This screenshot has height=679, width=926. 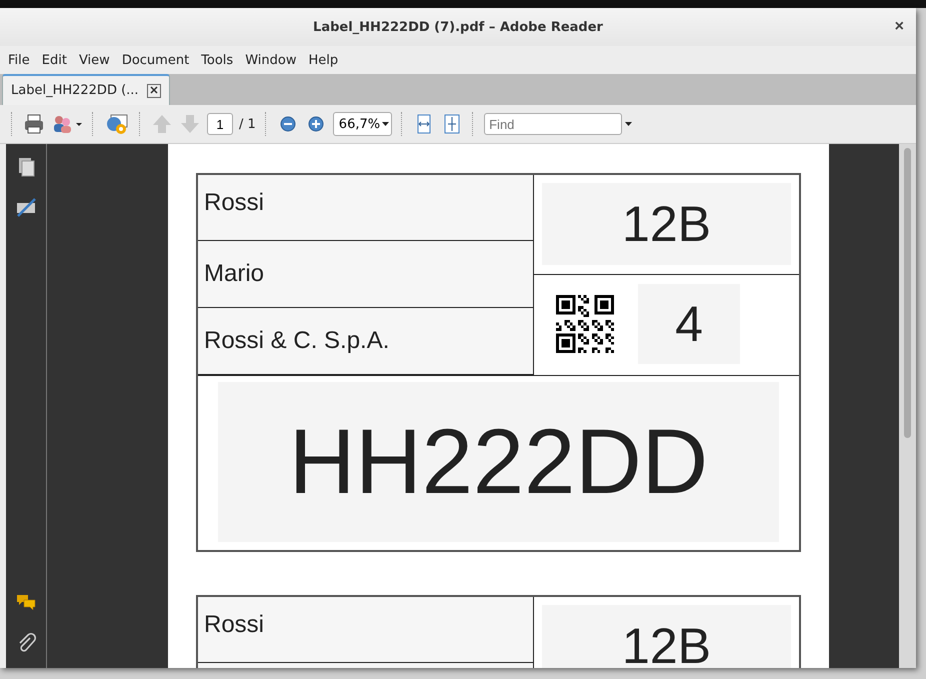 What do you see at coordinates (365, 274) in the screenshot?
I see `first-name-text: Mario` at bounding box center [365, 274].